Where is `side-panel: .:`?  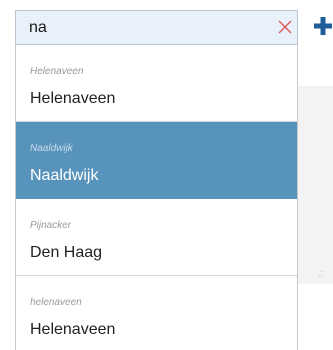 side-panel: .: is located at coordinates (314, 185).